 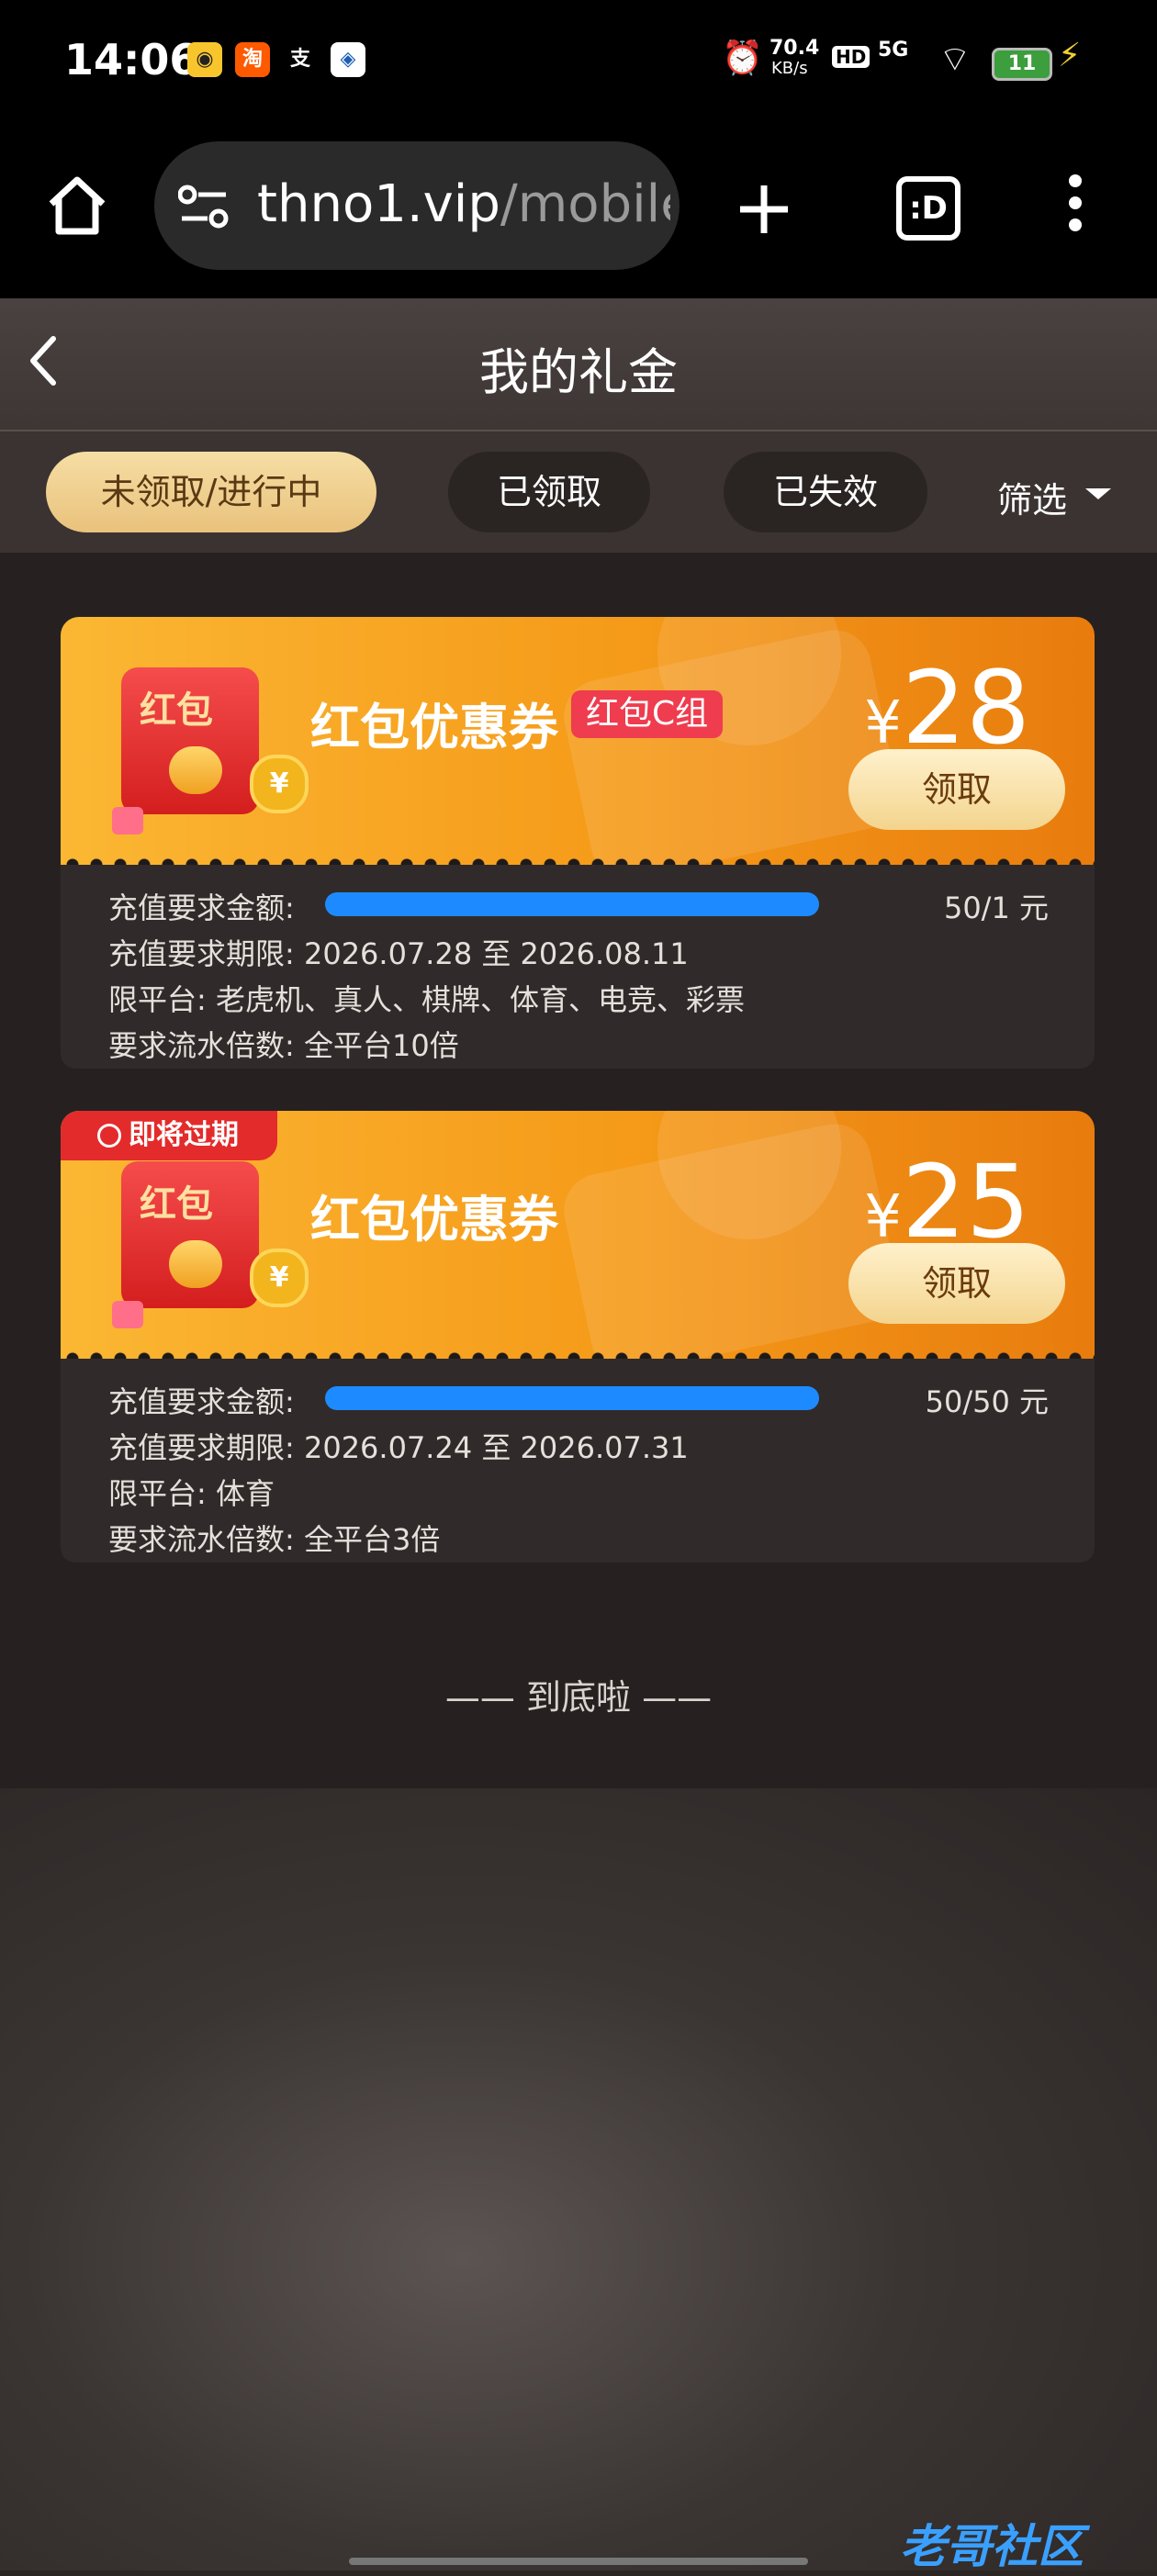 I want to click on turnover-value: 全平台10倍, so click(x=381, y=1045).